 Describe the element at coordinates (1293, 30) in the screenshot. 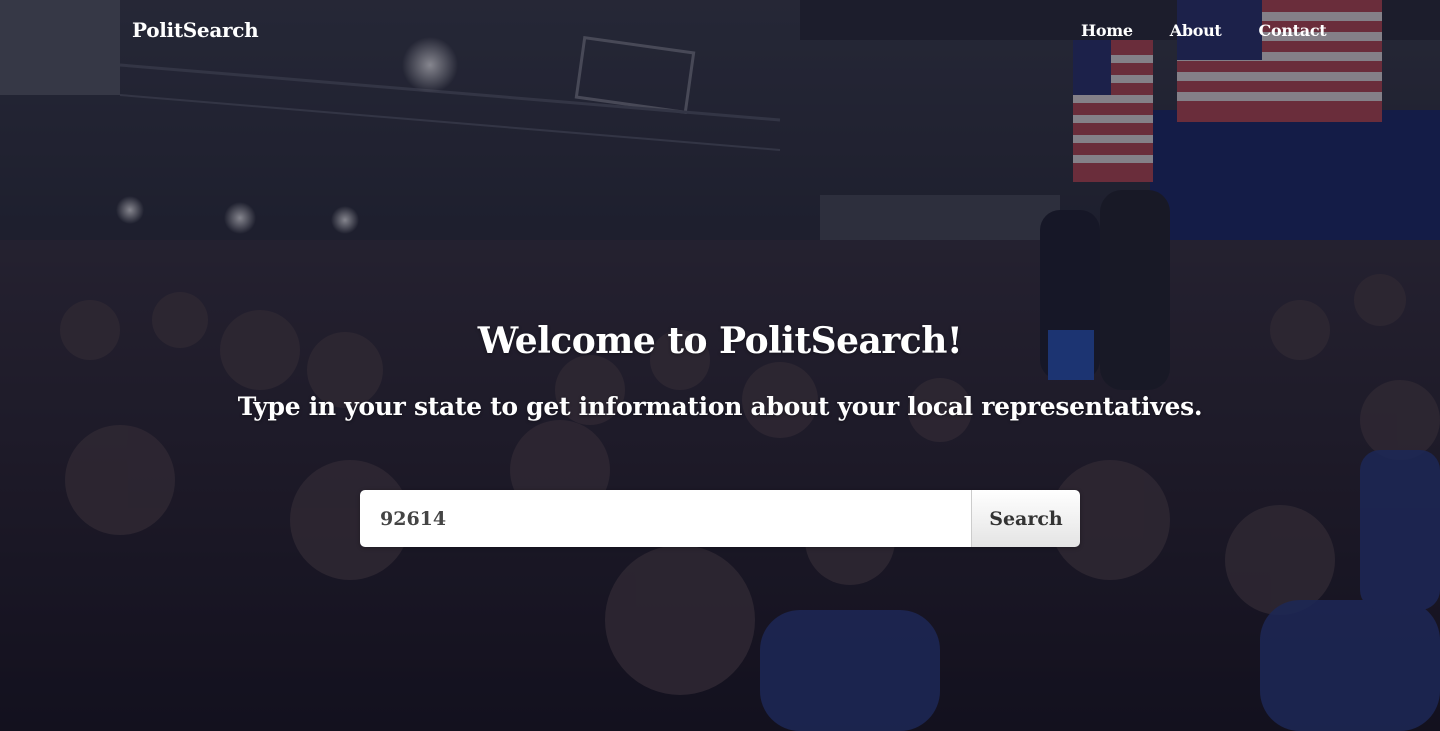

I see `nav-link-contact: Contact` at that location.